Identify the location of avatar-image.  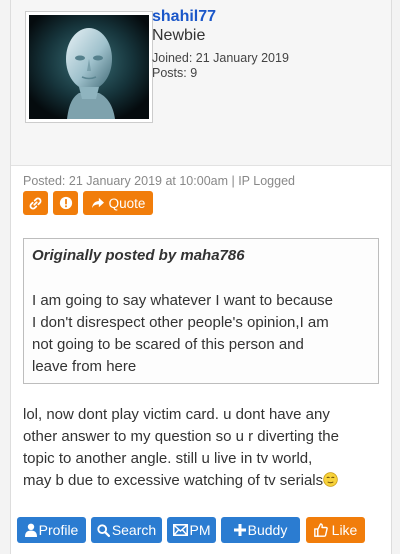
(89, 67).